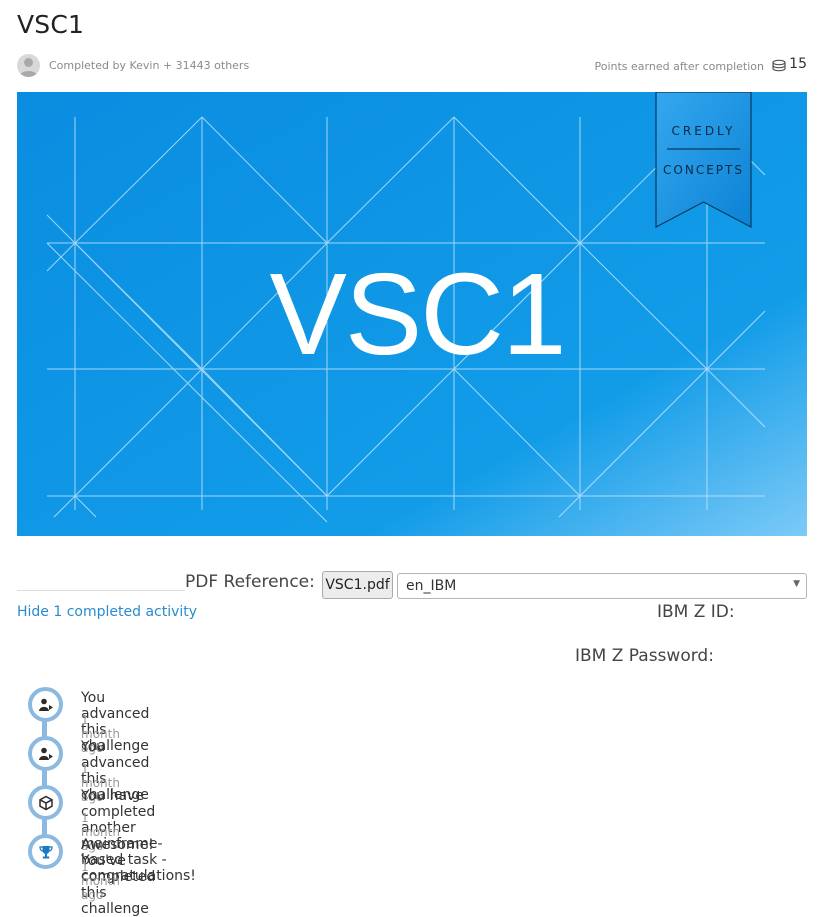  Describe the element at coordinates (44, 778) in the screenshot. I see `timeline-line` at that location.